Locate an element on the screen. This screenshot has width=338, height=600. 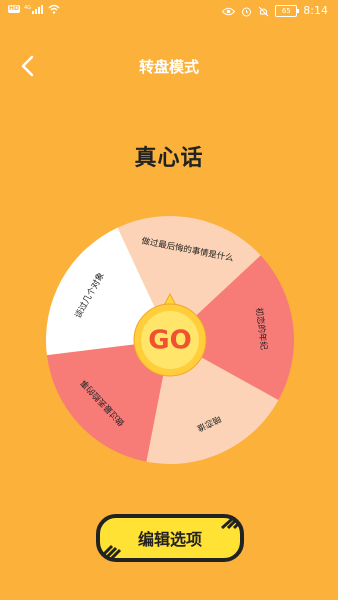
network-label: 4G is located at coordinates (27, 8).